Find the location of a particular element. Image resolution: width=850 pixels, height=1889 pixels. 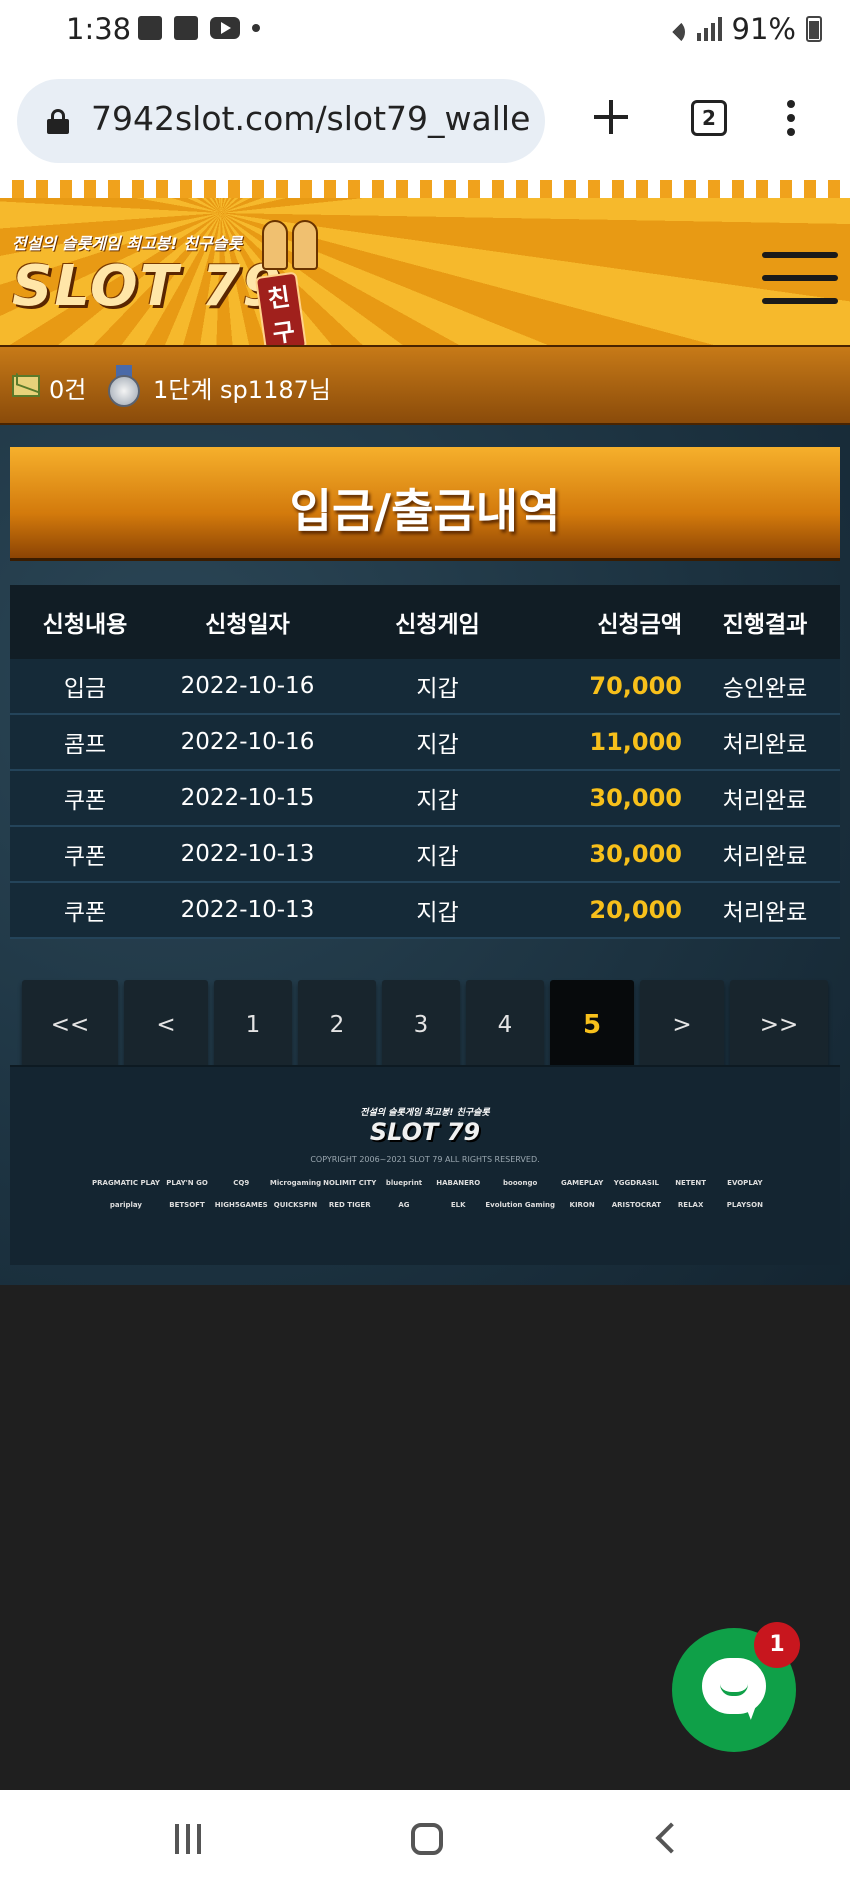

provider-logo: blueprint is located at coordinates (404, 1183).